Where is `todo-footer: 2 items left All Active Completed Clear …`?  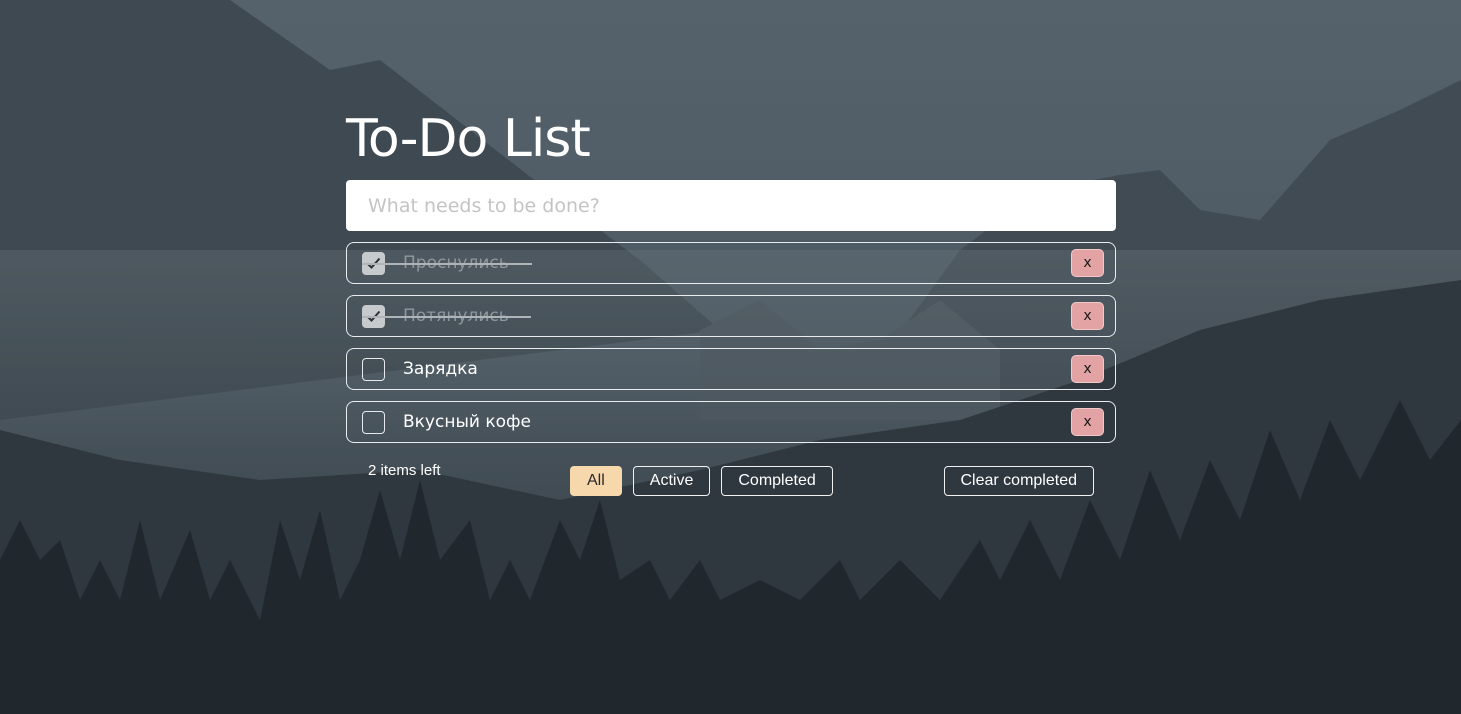 todo-footer: 2 items left All Active Completed Clear … is located at coordinates (731, 475).